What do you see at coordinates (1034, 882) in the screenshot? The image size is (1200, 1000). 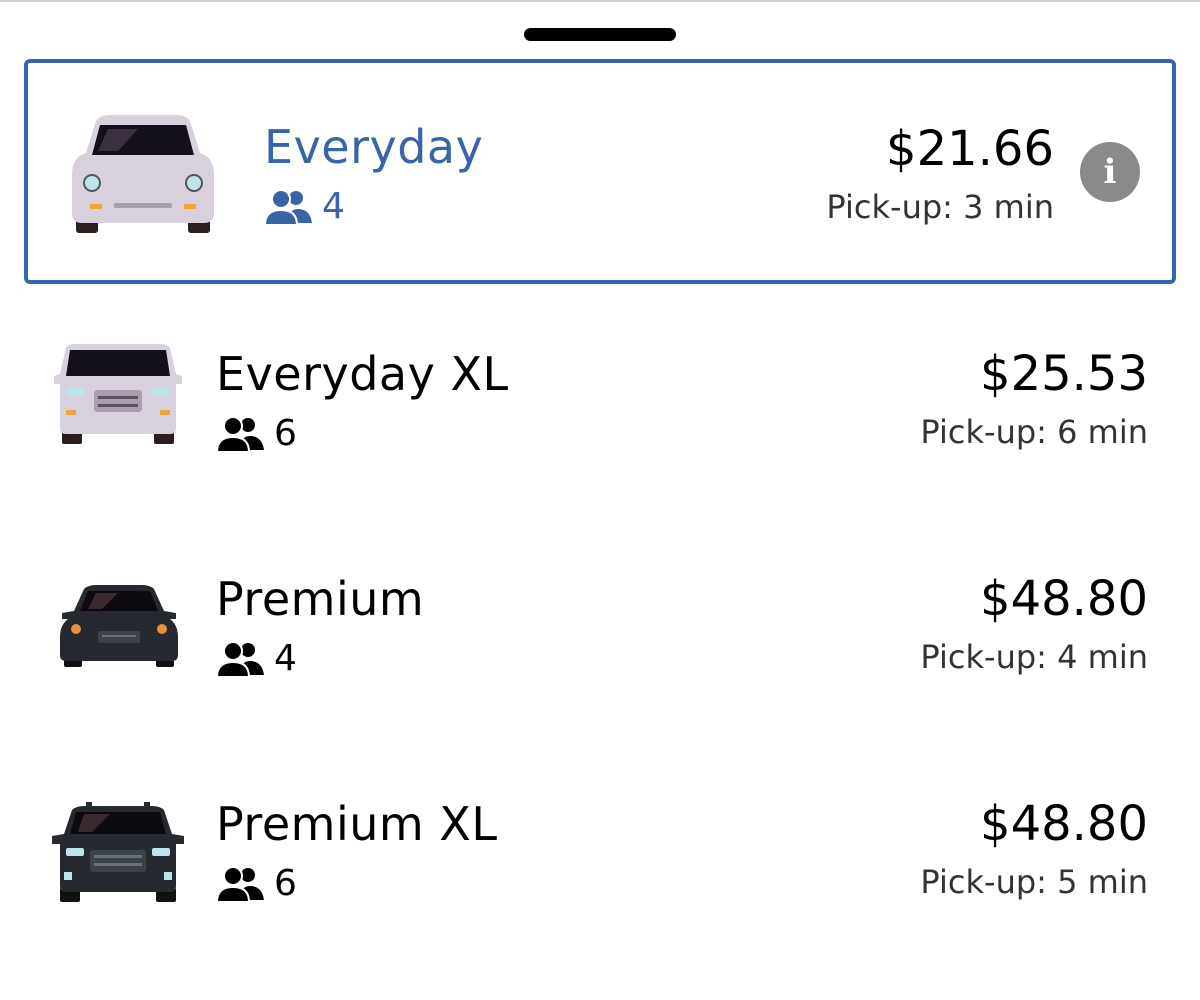 I see `pickup-time: Pick-up: 5 min` at bounding box center [1034, 882].